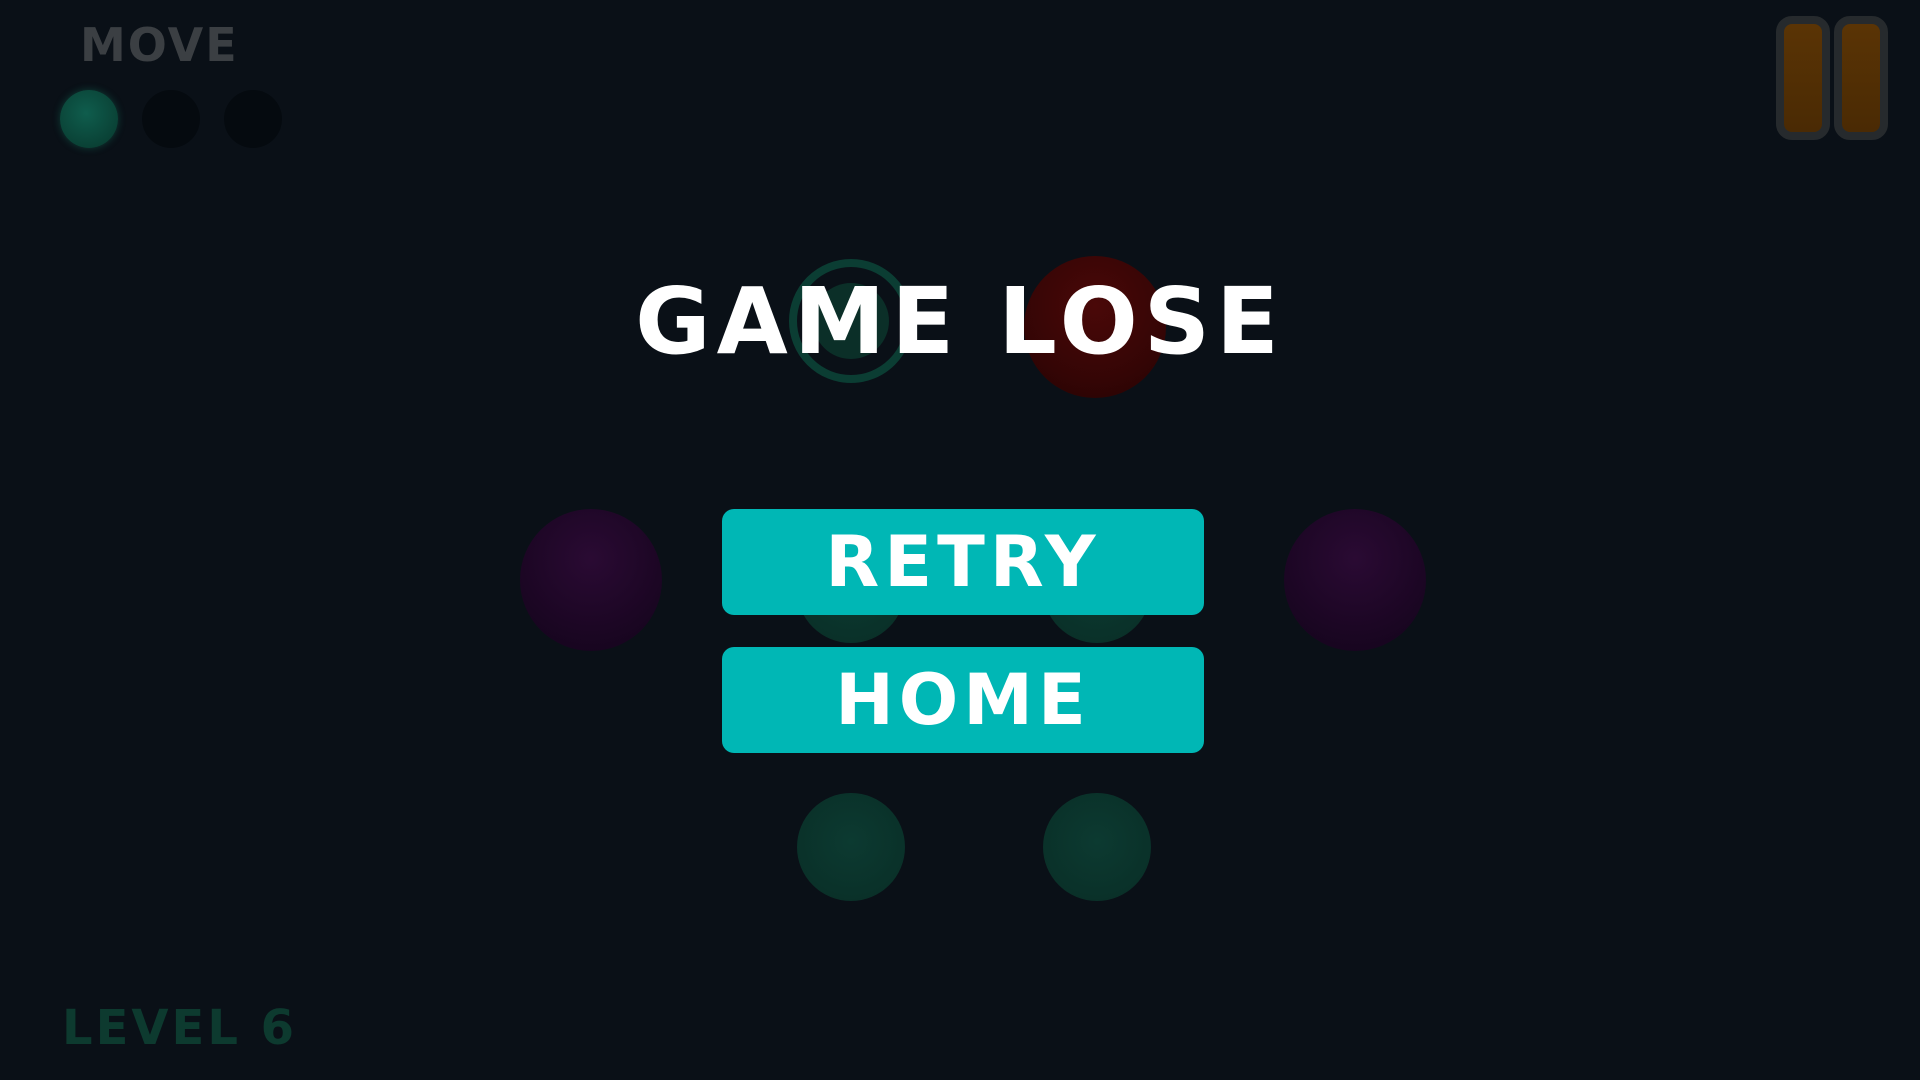 The height and width of the screenshot is (1080, 1920). I want to click on home-button: HOME, so click(963, 700).